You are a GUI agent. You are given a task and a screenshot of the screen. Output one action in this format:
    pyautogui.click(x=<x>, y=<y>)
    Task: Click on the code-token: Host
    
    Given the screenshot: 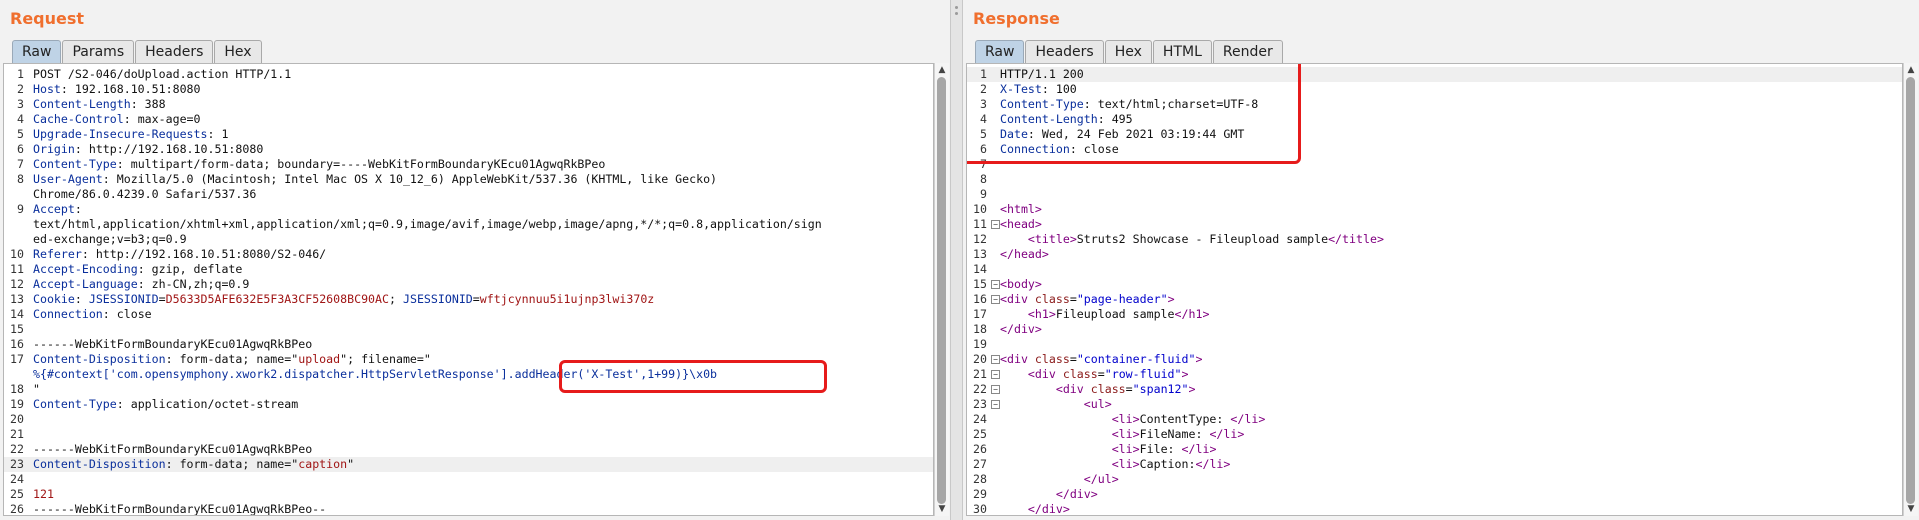 What is the action you would take?
    pyautogui.click(x=46, y=89)
    